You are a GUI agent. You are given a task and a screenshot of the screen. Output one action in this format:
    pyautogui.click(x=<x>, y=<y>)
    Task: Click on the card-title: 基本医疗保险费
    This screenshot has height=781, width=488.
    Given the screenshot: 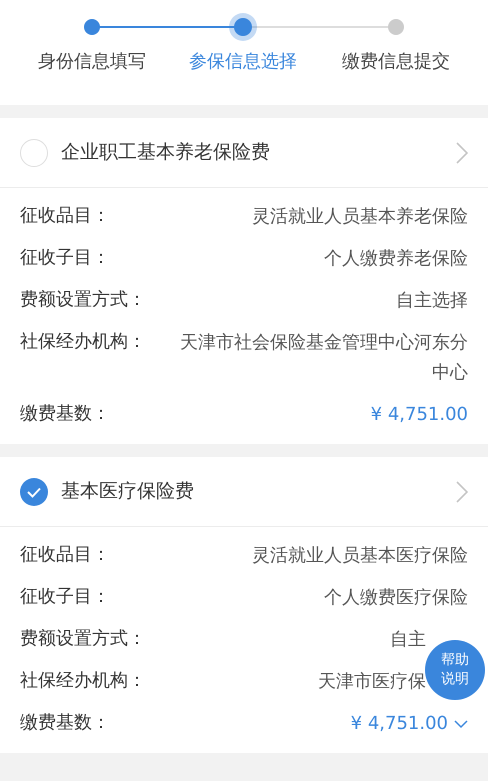 What is the action you would take?
    pyautogui.click(x=128, y=491)
    